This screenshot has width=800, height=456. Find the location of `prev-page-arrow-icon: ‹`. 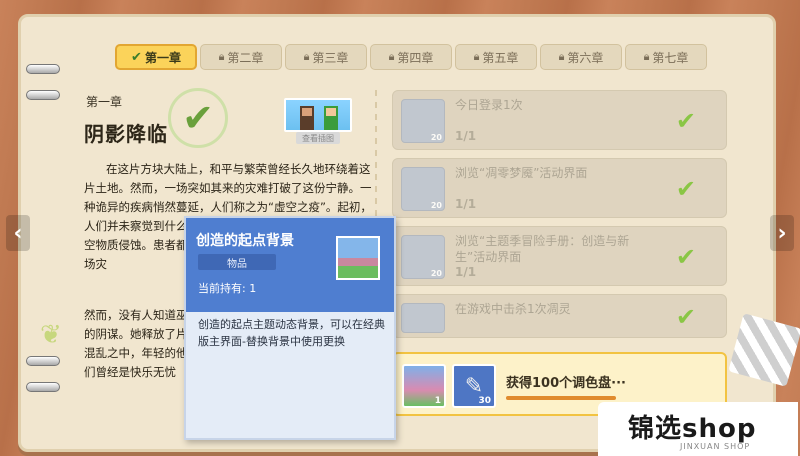

prev-page-arrow-icon: ‹ is located at coordinates (18, 233).